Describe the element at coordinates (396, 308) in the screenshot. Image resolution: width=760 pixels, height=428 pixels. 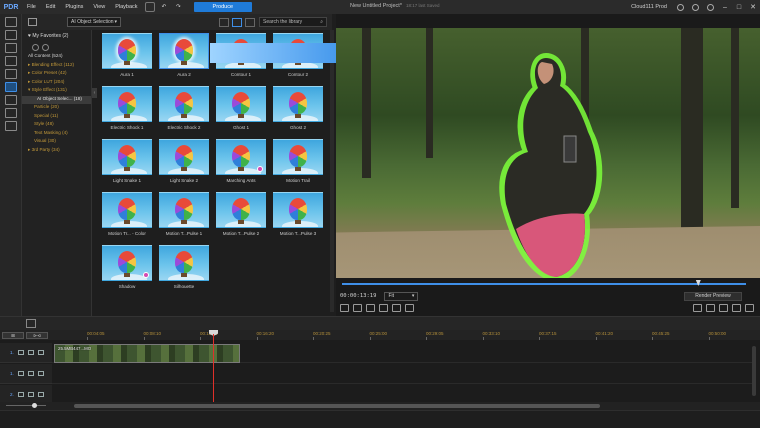
I see `fast-forward-icon` at that location.